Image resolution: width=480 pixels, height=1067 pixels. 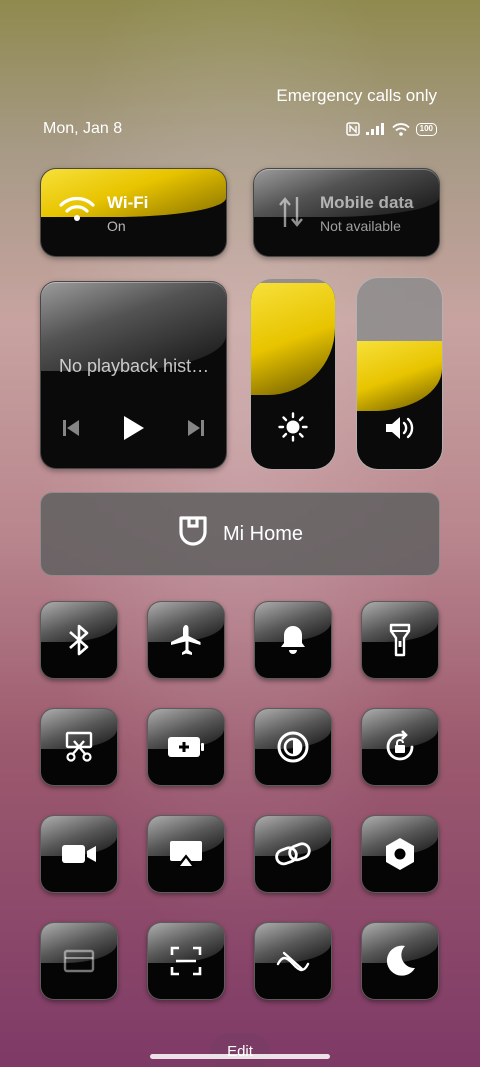 I want to click on edit-button: Edit, so click(x=240, y=1050).